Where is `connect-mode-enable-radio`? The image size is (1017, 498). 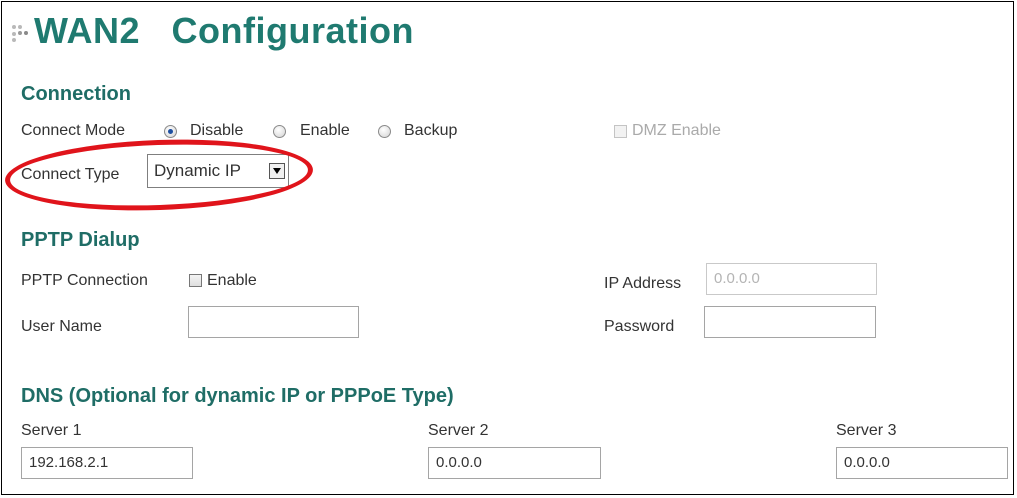 connect-mode-enable-radio is located at coordinates (279, 131).